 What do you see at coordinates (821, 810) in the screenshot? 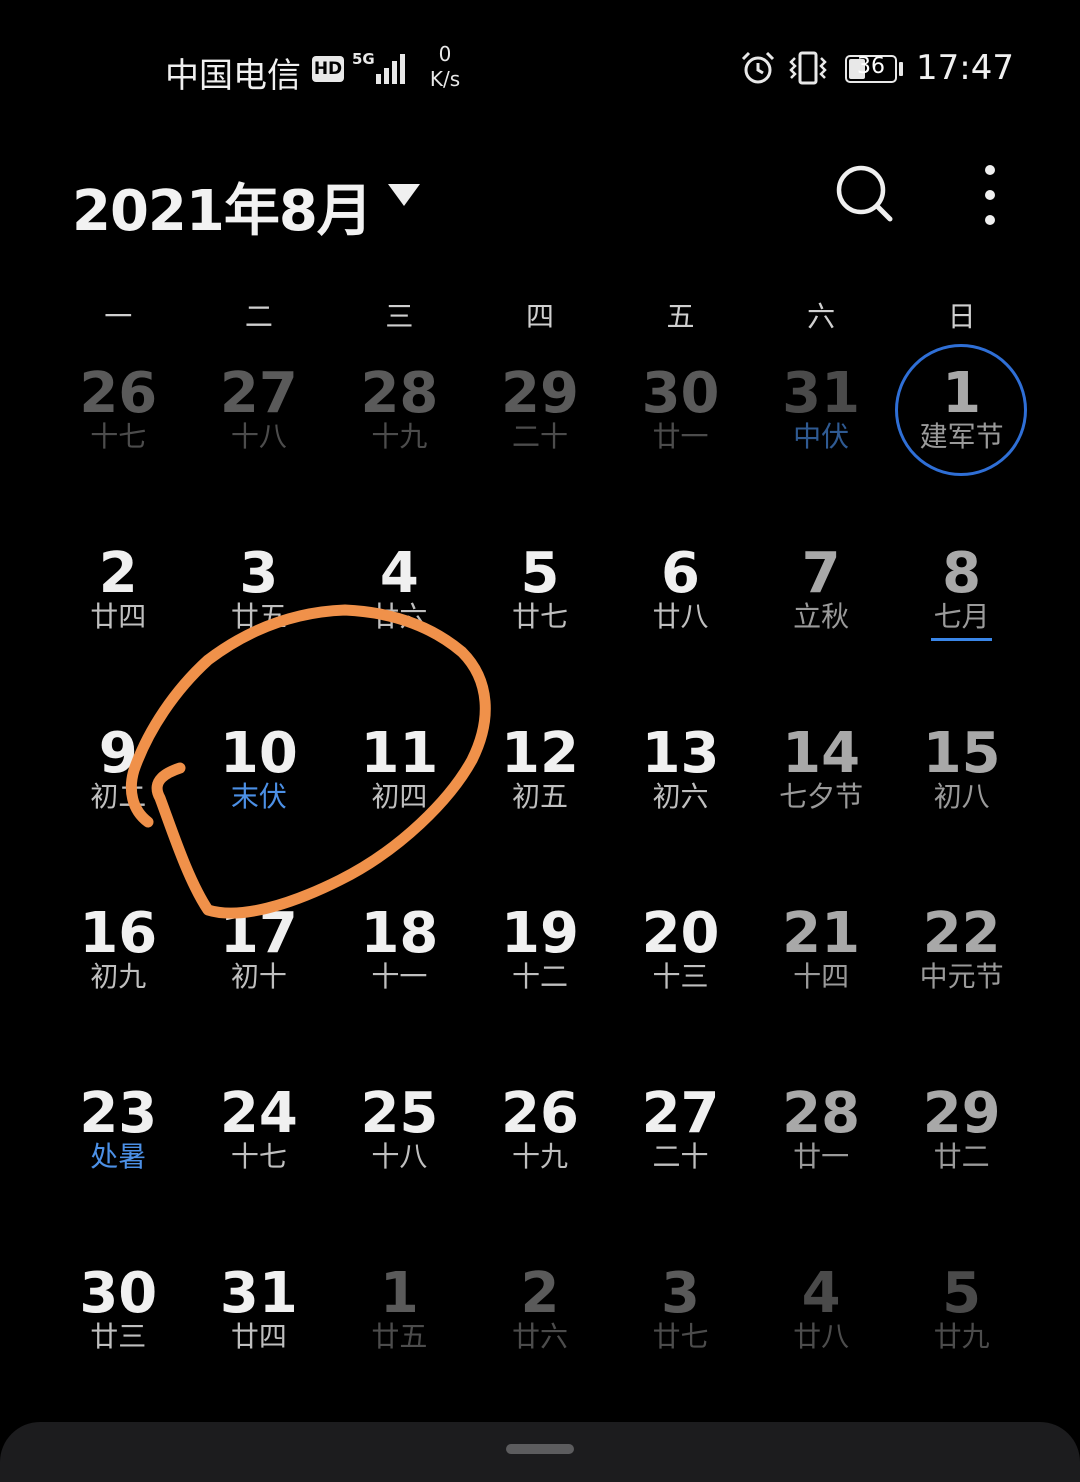
I see `day-cell: 14 七夕节` at bounding box center [821, 810].